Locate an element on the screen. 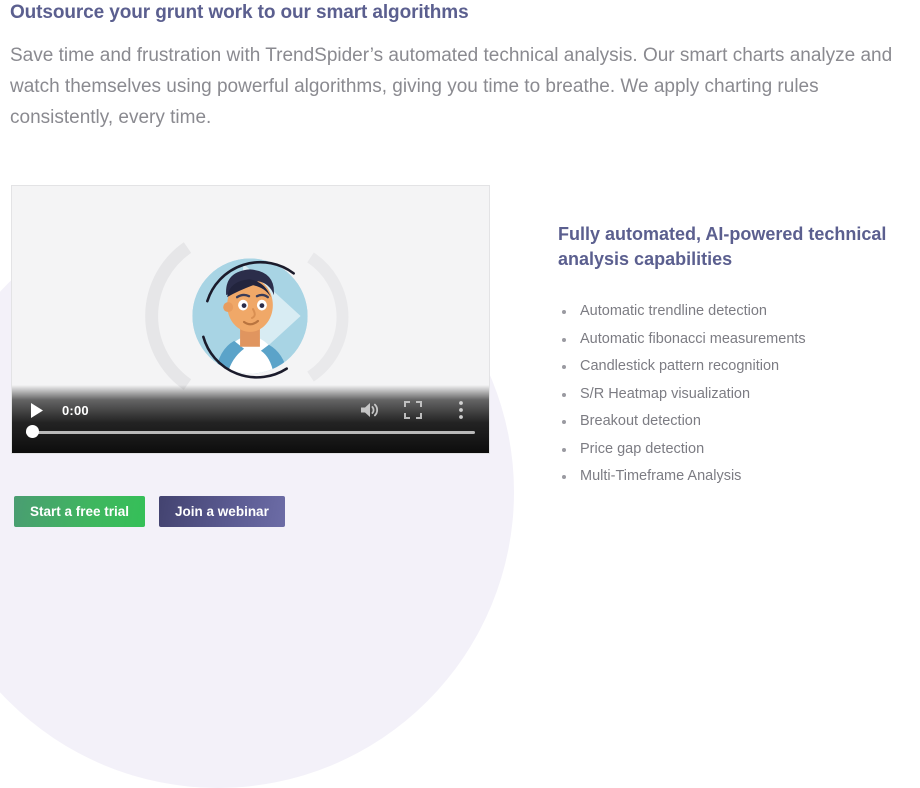 The image size is (920, 788). play-button is located at coordinates (37, 410).